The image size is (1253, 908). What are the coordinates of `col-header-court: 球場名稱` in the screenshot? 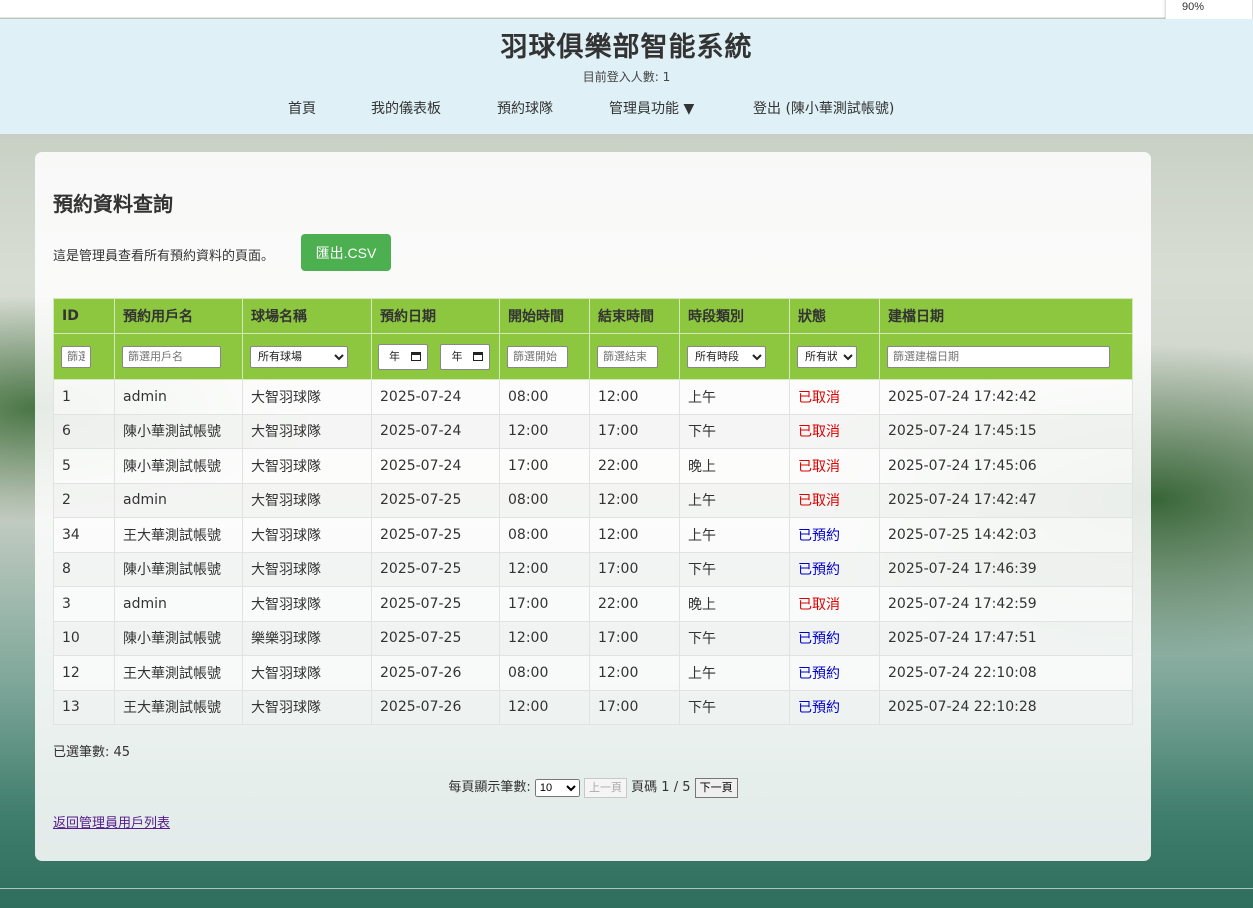 It's located at (307, 316).